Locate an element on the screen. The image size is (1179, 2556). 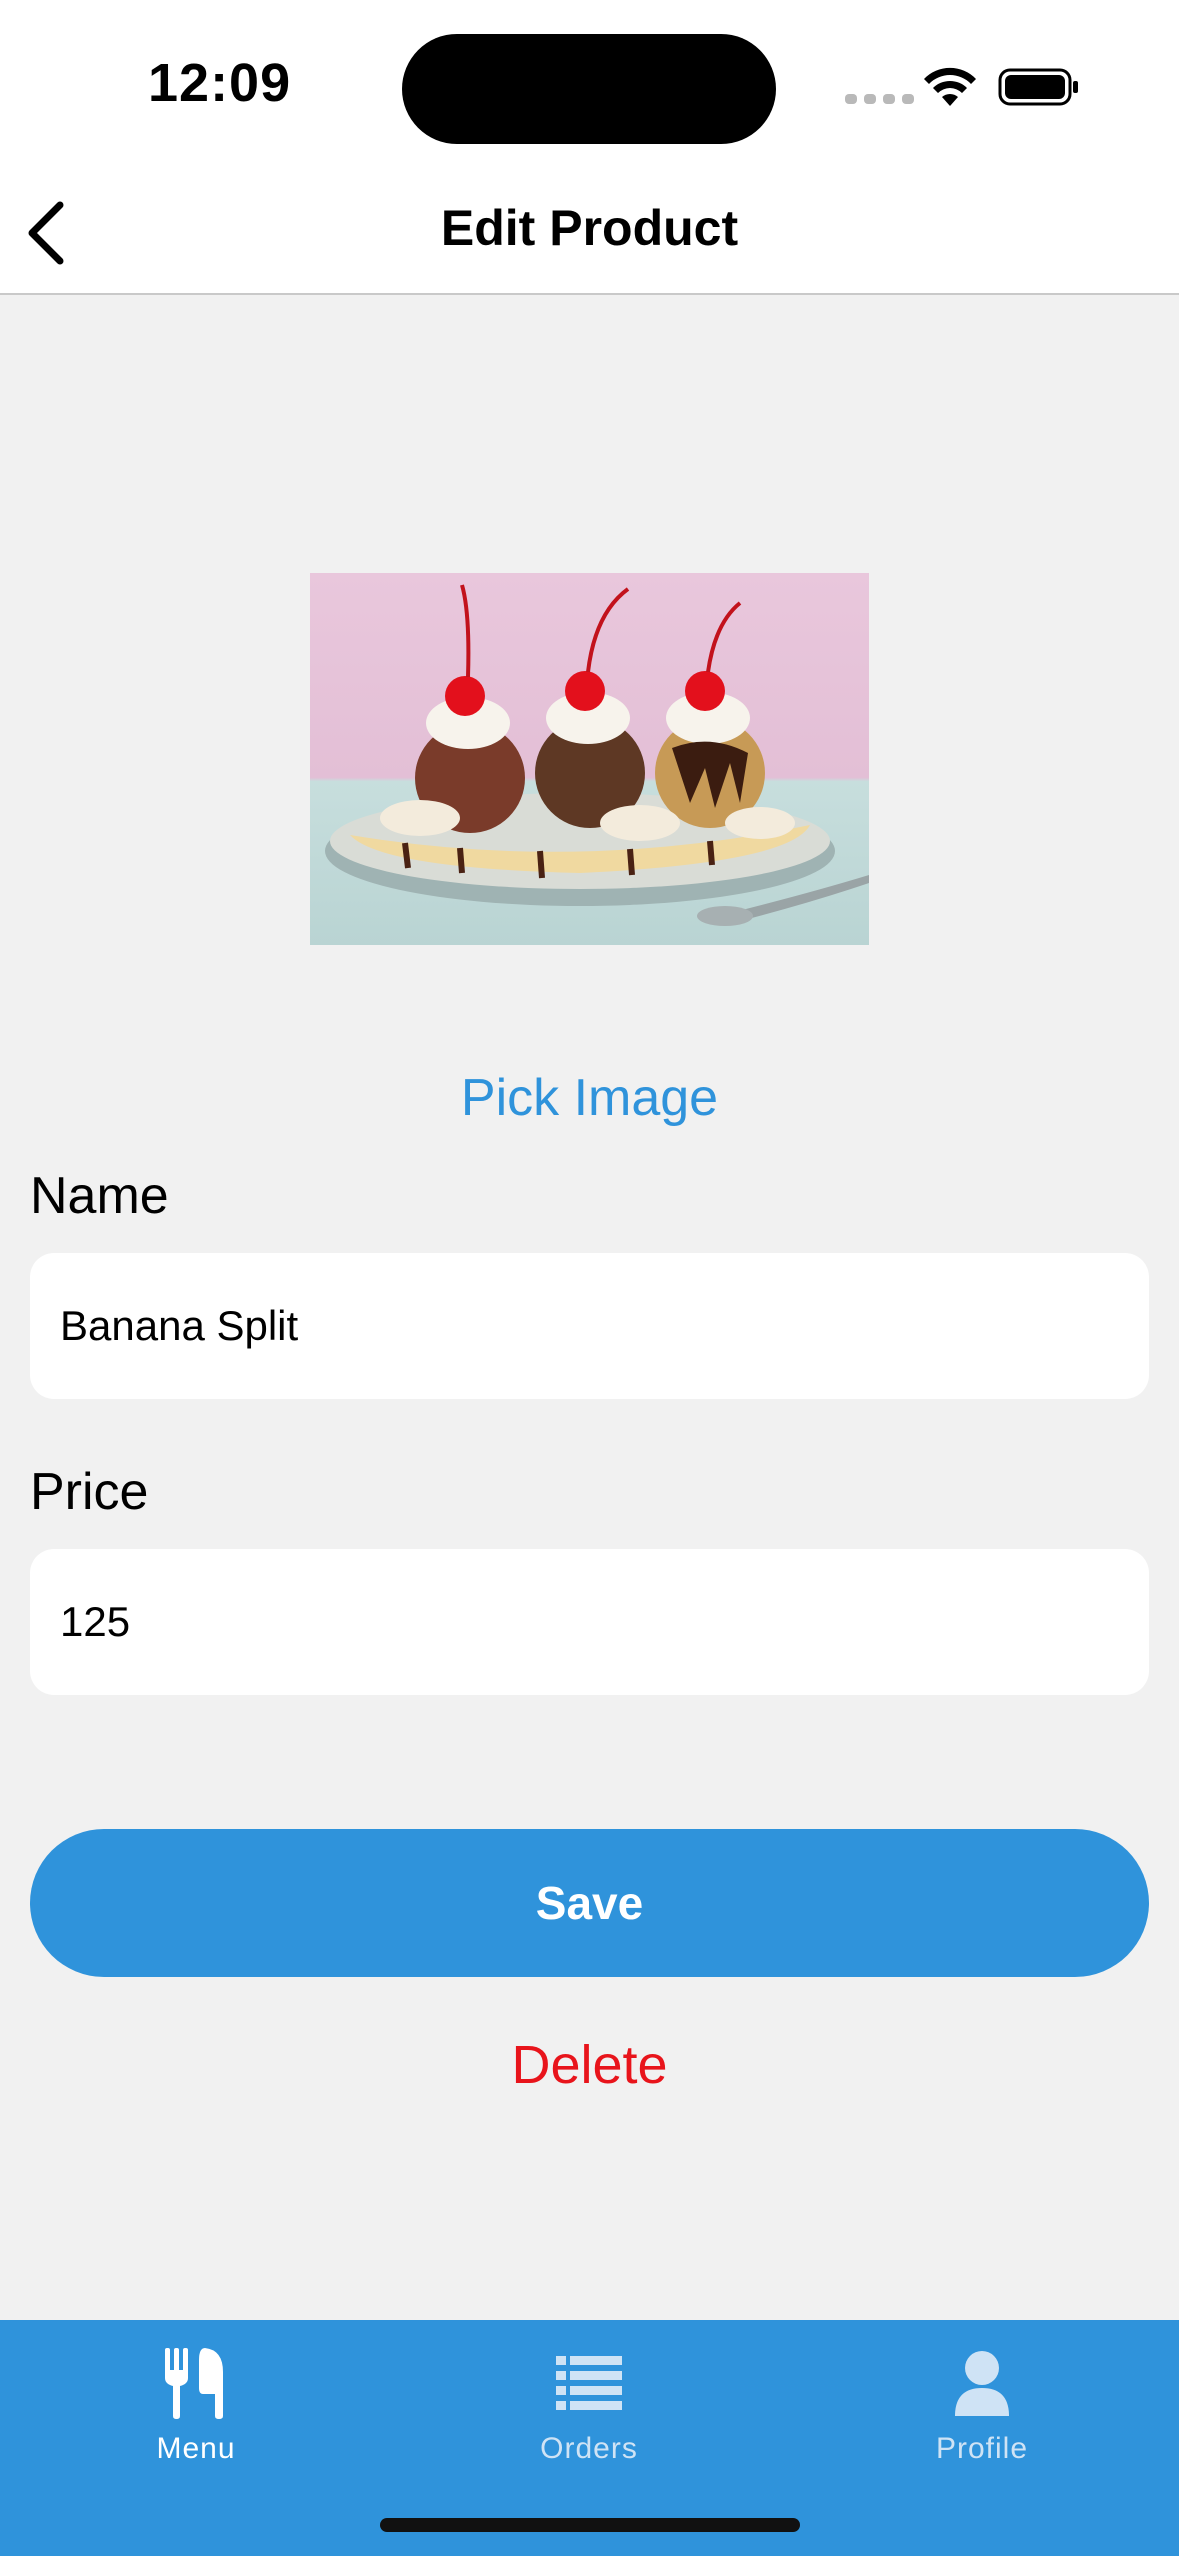
tab-menu: Menu is located at coordinates (196, 2395).